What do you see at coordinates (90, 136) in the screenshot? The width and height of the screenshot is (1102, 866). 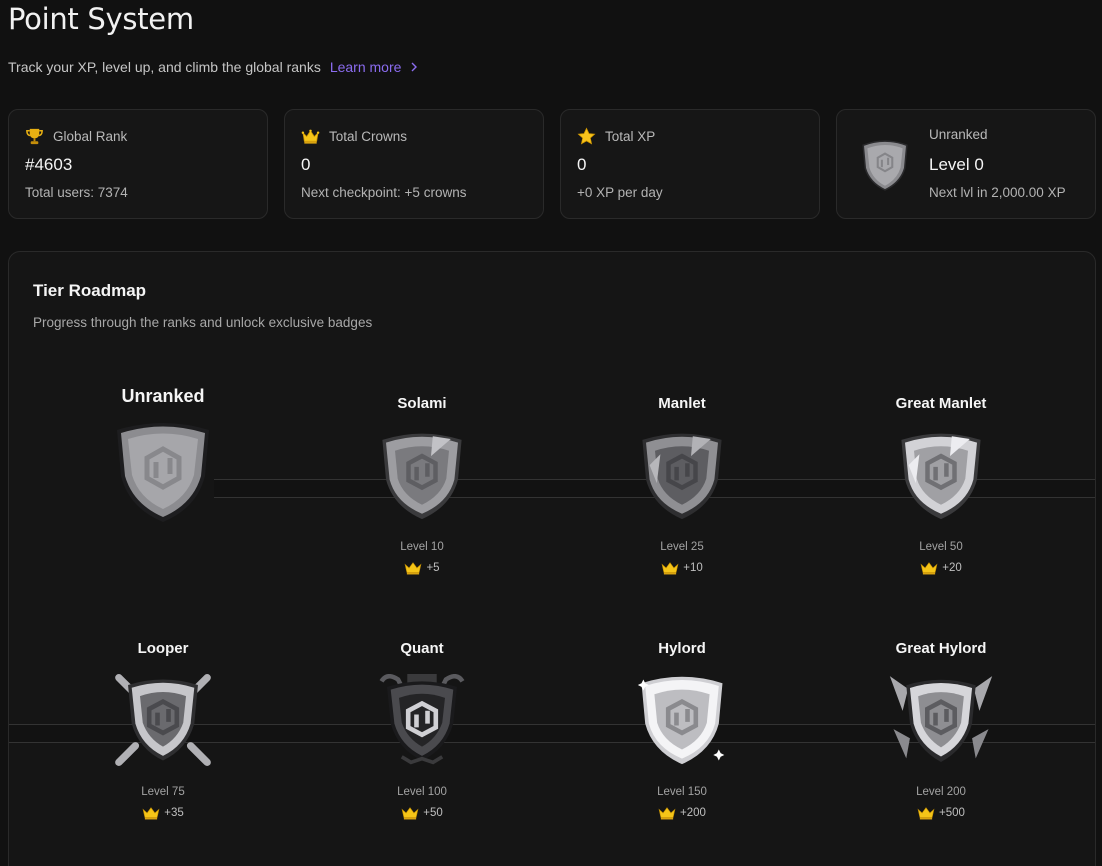 I see `global-rank-label: Global Rank` at bounding box center [90, 136].